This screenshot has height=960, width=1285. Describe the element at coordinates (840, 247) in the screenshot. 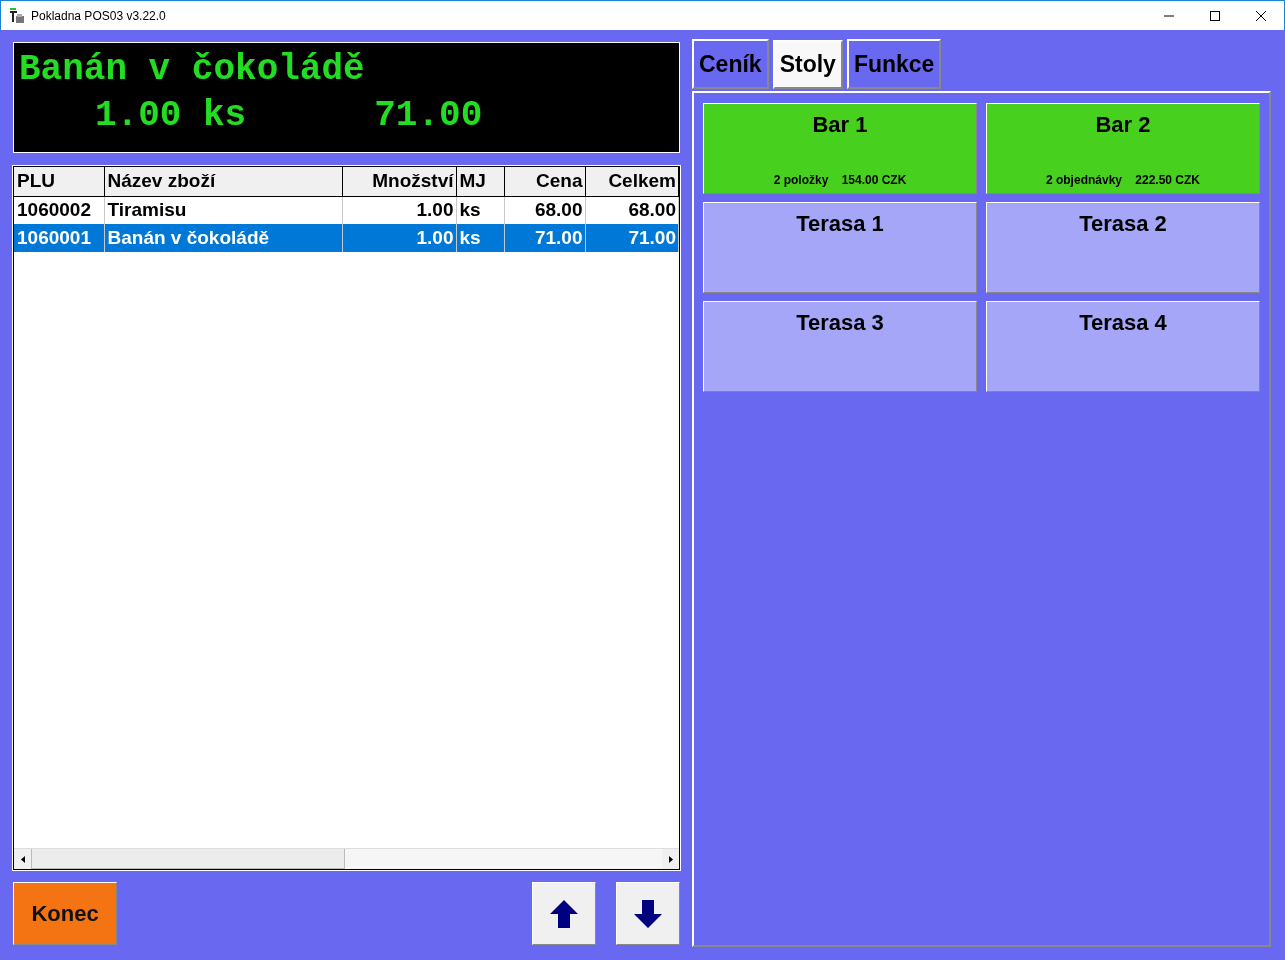

I see `table-button: Terasa 1` at that location.